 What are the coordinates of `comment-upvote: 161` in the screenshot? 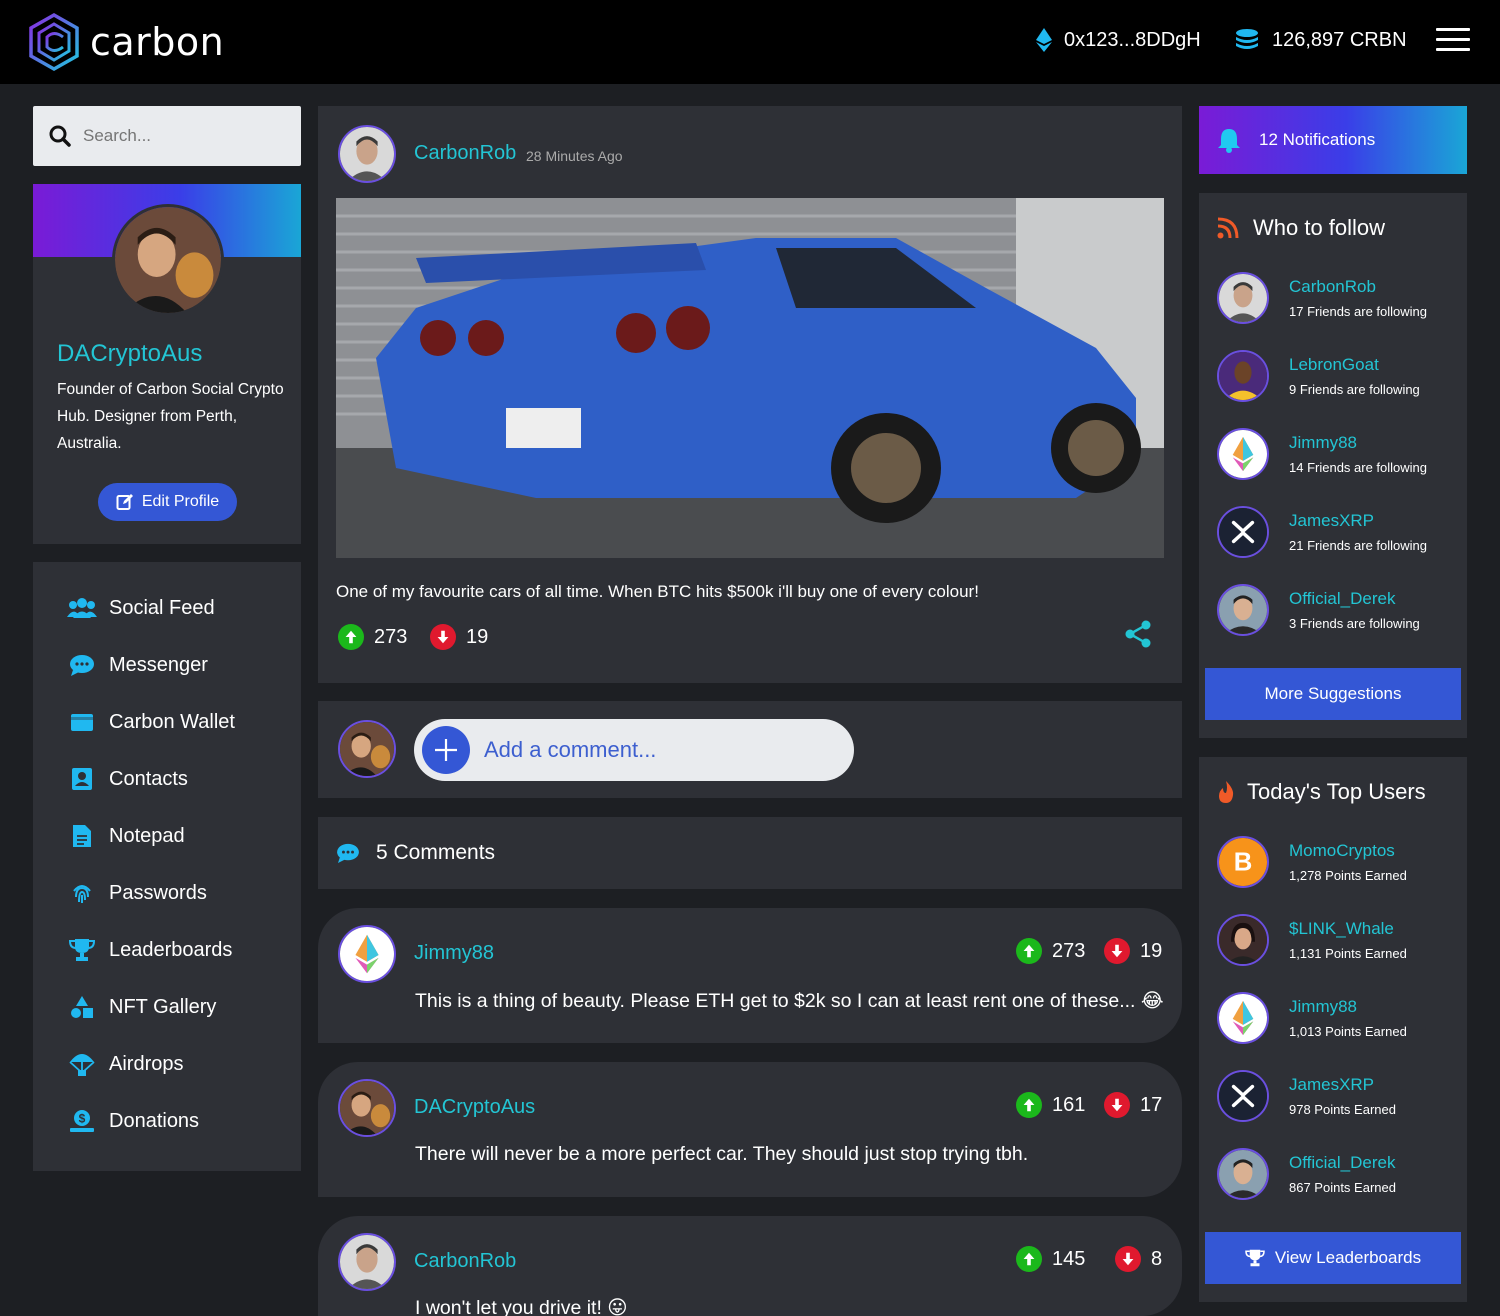 It's located at (1050, 1105).